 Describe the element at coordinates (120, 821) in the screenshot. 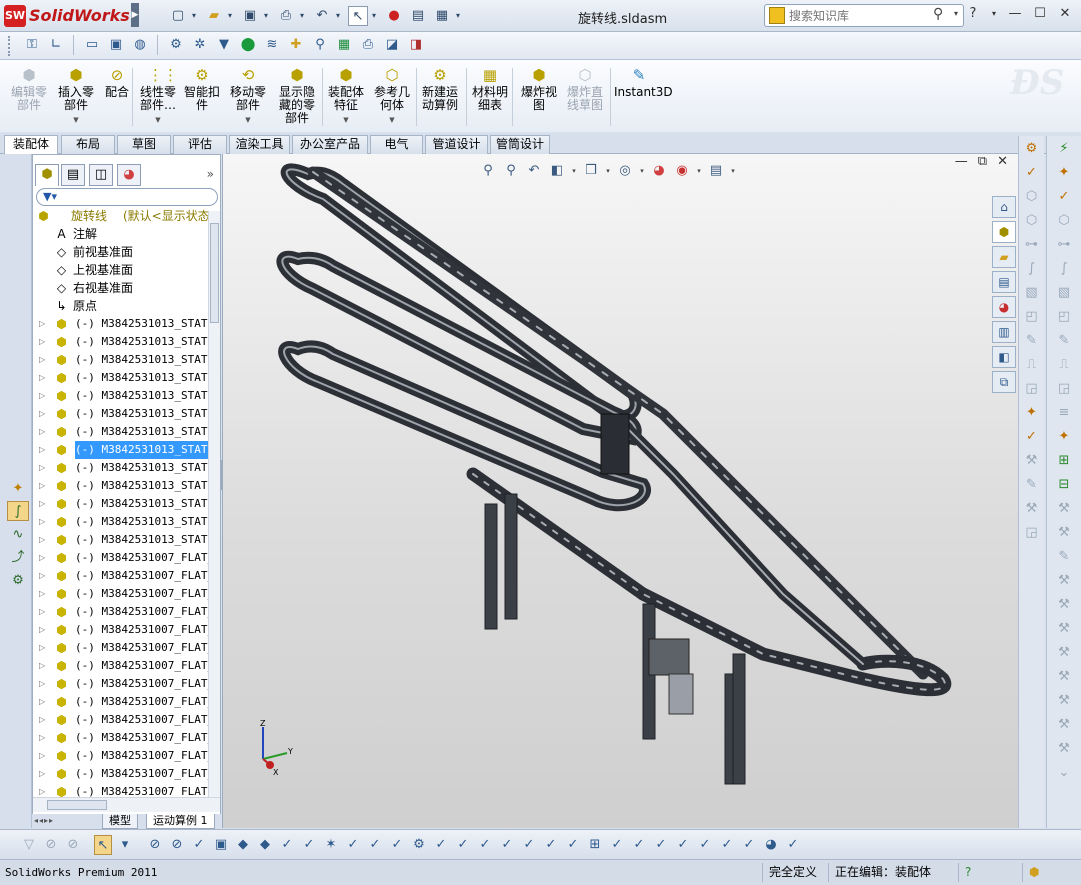

I see `model-tab: 模型` at that location.